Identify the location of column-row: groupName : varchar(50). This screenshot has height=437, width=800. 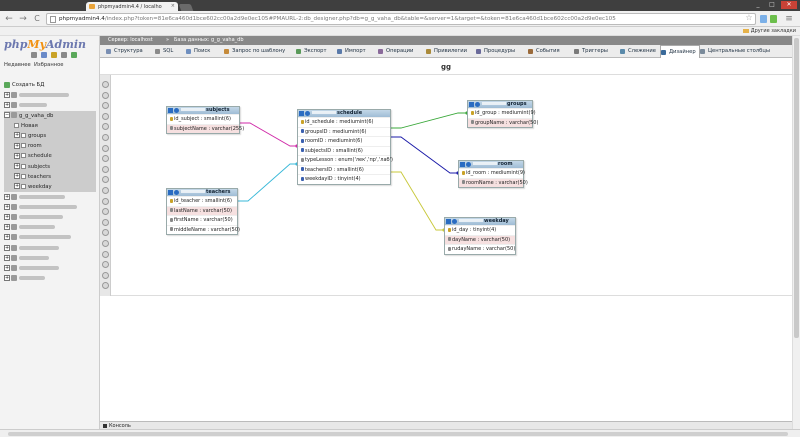
(503, 122).